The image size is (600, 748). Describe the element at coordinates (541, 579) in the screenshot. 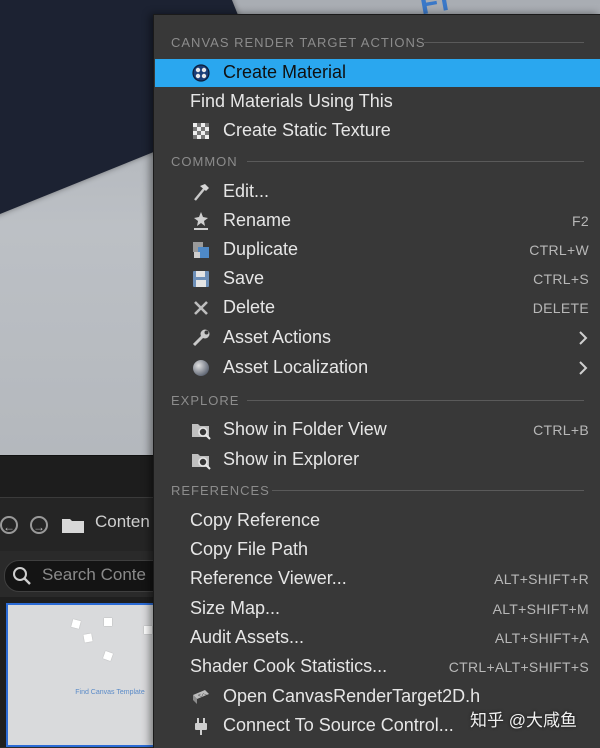

I see `shortcut-label: ALT+SHIFT+R` at that location.